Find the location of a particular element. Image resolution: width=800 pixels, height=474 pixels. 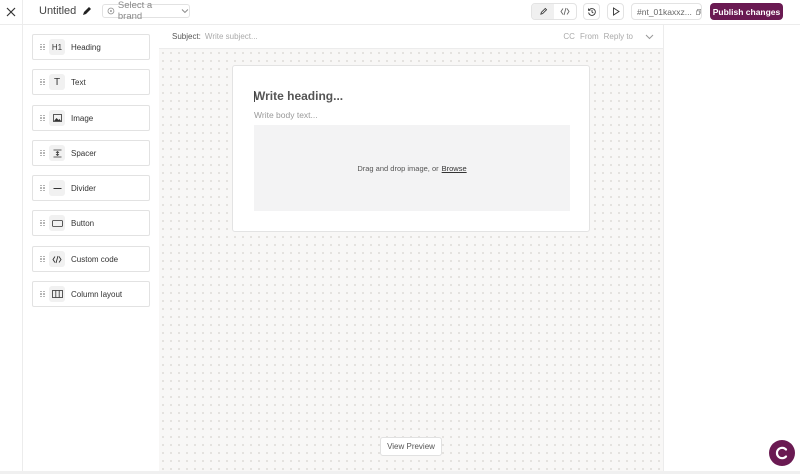

document-title: Untitled is located at coordinates (57, 11).